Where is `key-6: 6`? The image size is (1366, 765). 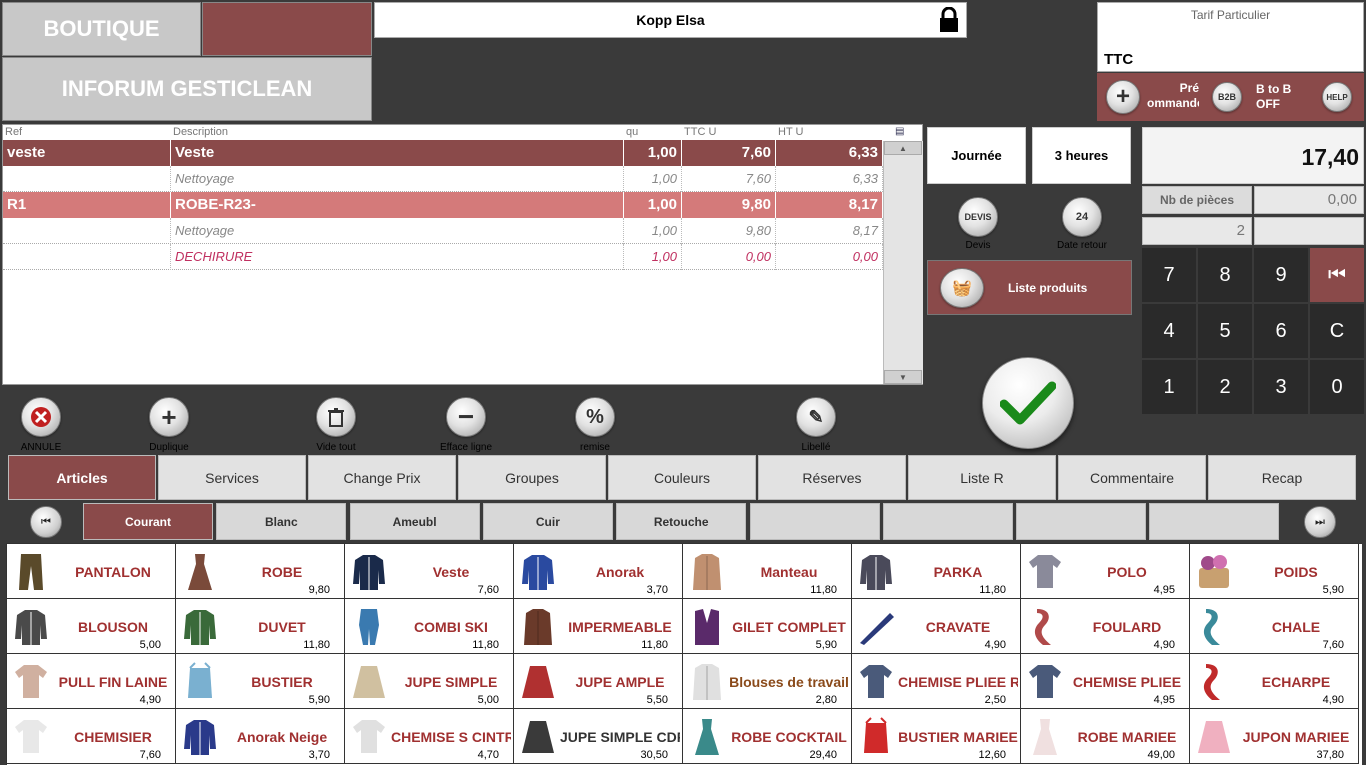 key-6: 6 is located at coordinates (1281, 331).